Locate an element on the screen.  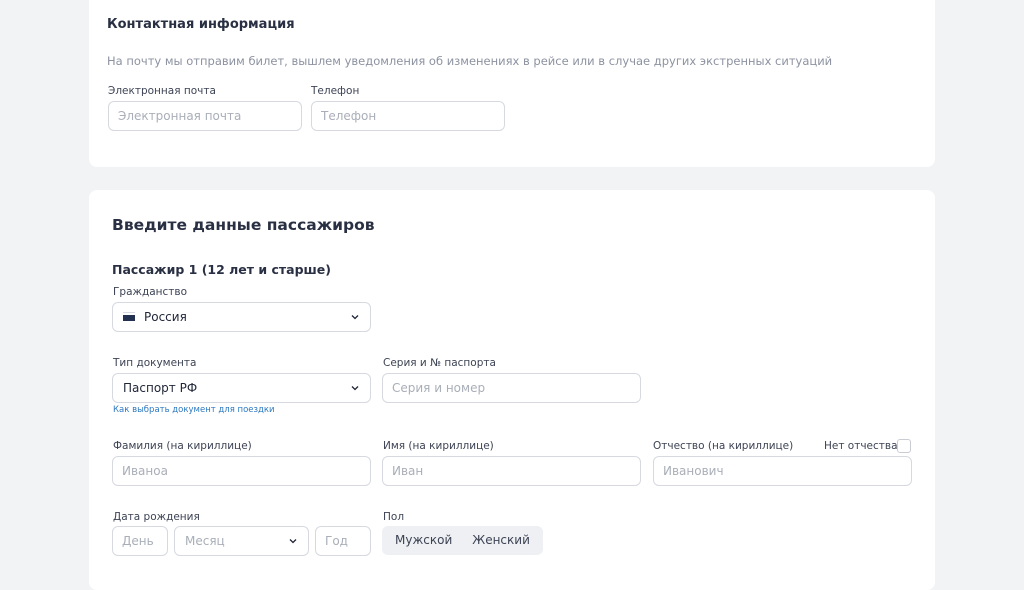
contact-info-title: Контактная информация is located at coordinates (201, 24).